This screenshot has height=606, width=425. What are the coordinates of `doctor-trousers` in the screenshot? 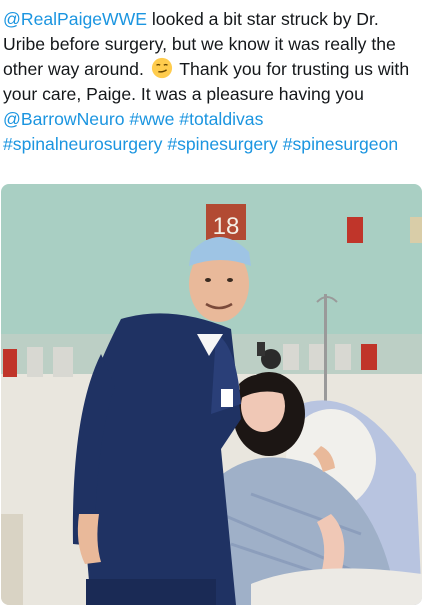 It's located at (151, 592).